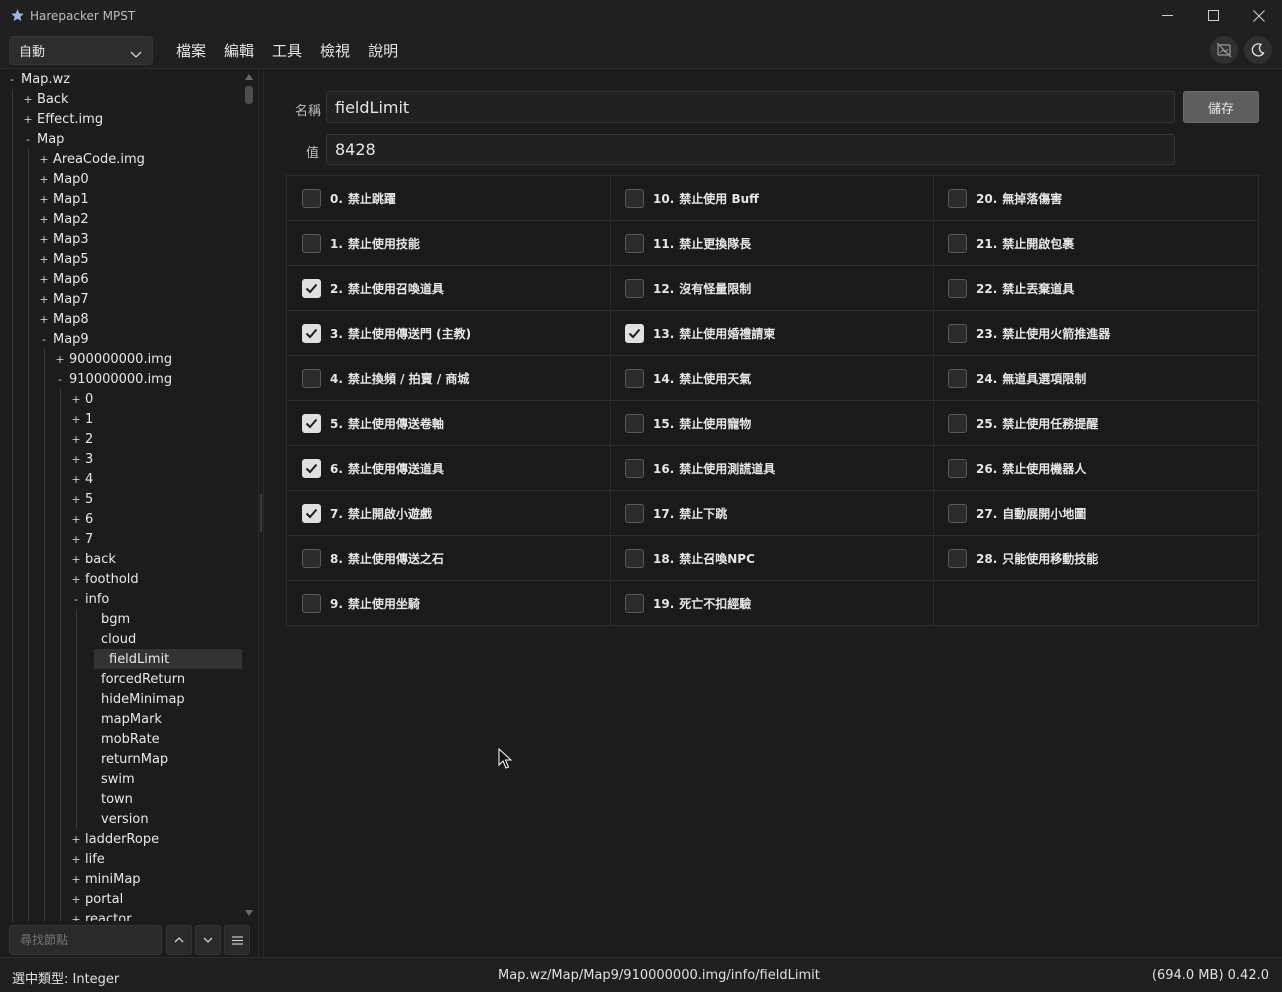 This screenshot has height=992, width=1282. Describe the element at coordinates (121, 179) in the screenshot. I see `tree-node: + Map0` at that location.